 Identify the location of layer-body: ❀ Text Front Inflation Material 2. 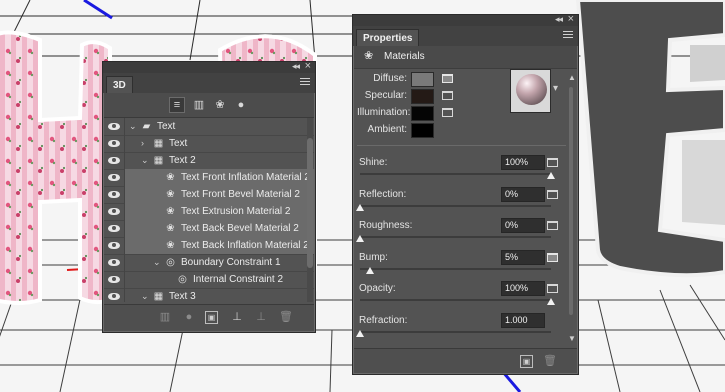
(219, 177).